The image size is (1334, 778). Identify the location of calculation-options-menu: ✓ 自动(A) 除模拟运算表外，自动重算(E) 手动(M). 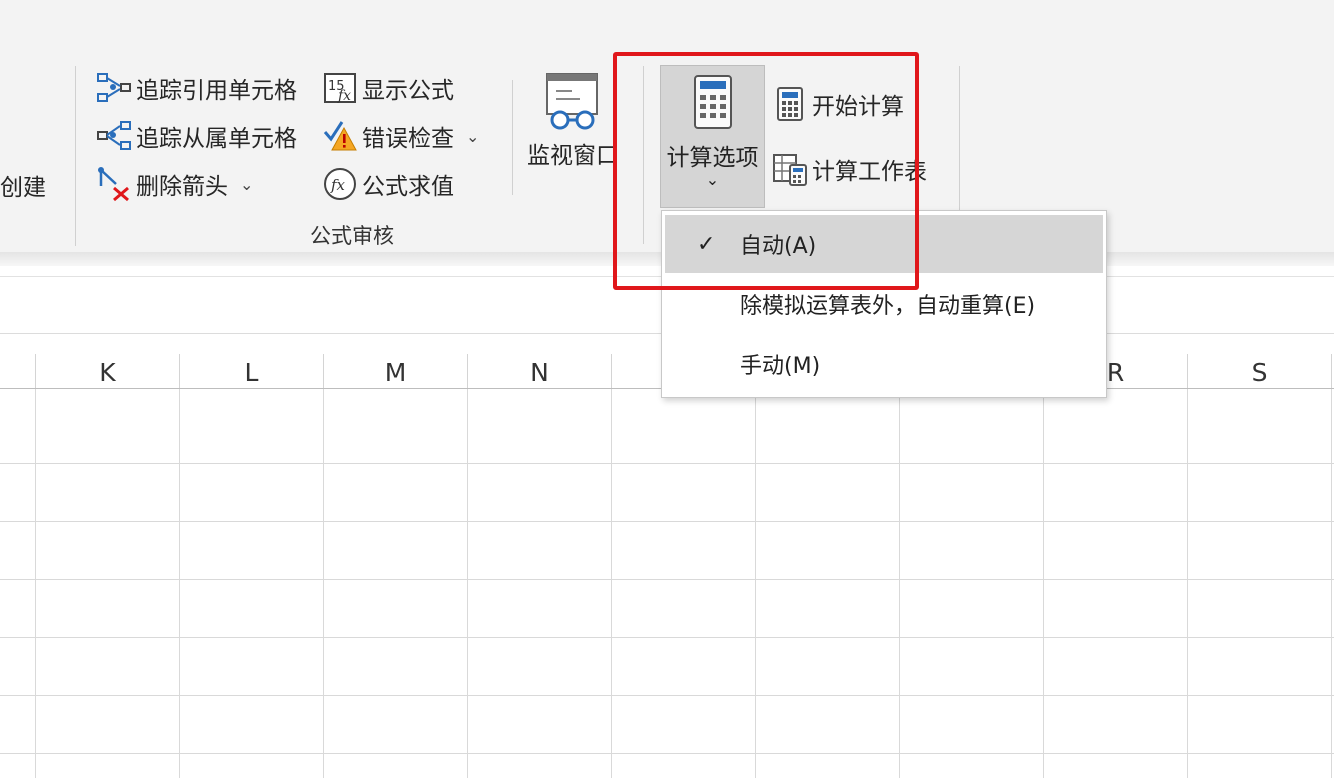
(884, 304).